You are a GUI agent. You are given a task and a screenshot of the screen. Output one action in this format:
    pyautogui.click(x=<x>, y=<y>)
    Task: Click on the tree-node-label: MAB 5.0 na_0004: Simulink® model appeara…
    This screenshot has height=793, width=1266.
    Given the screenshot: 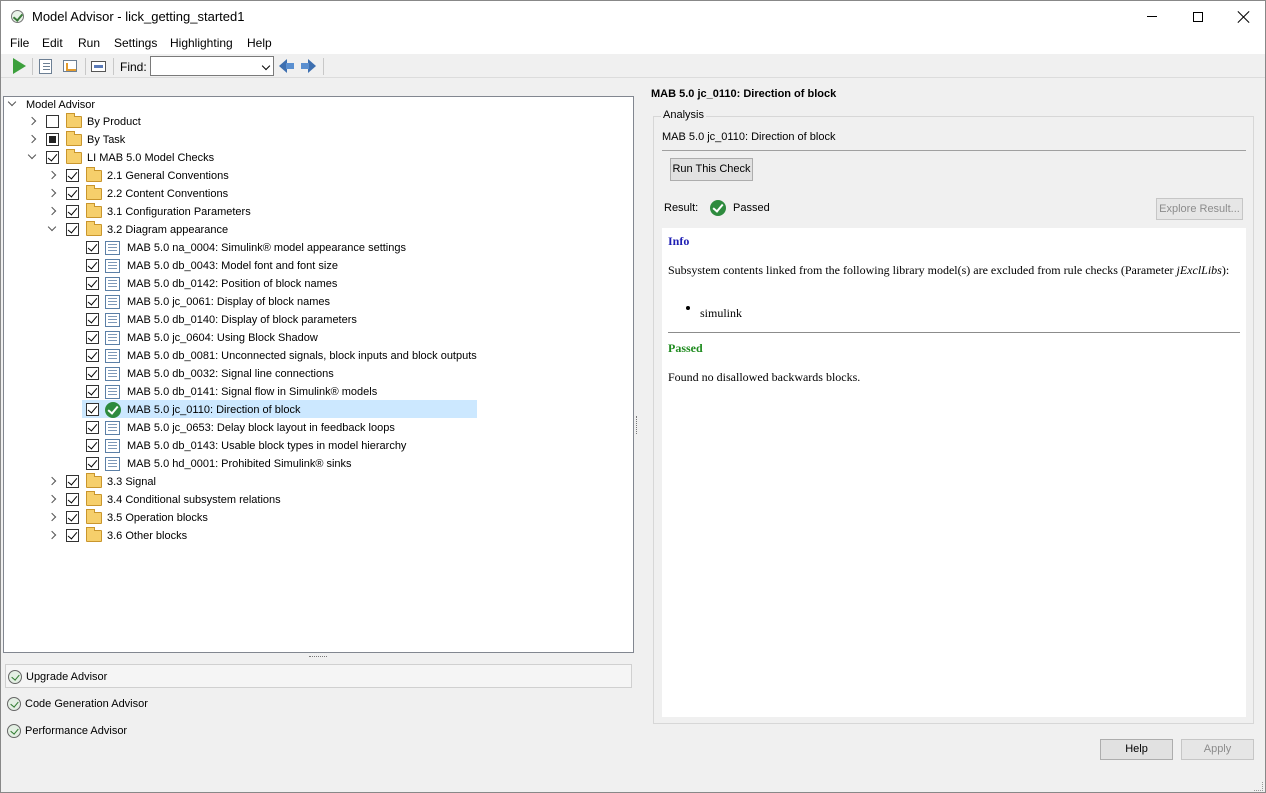 What is the action you would take?
    pyautogui.click(x=266, y=248)
    